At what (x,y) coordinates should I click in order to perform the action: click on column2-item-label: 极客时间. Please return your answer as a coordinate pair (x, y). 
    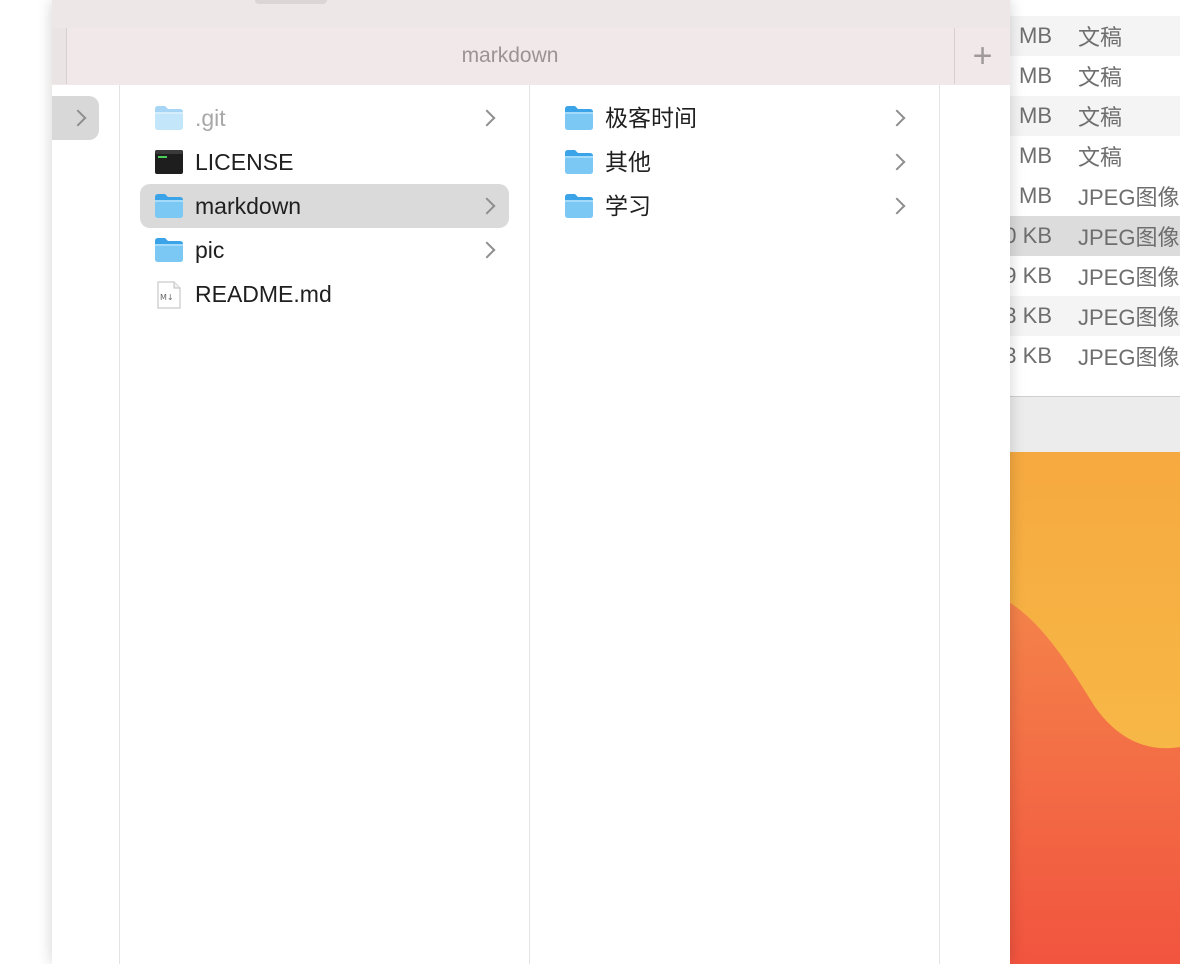
    Looking at the image, I should click on (651, 118).